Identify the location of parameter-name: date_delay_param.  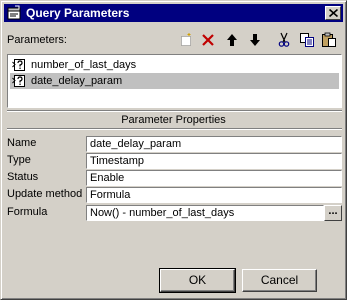
(77, 81).